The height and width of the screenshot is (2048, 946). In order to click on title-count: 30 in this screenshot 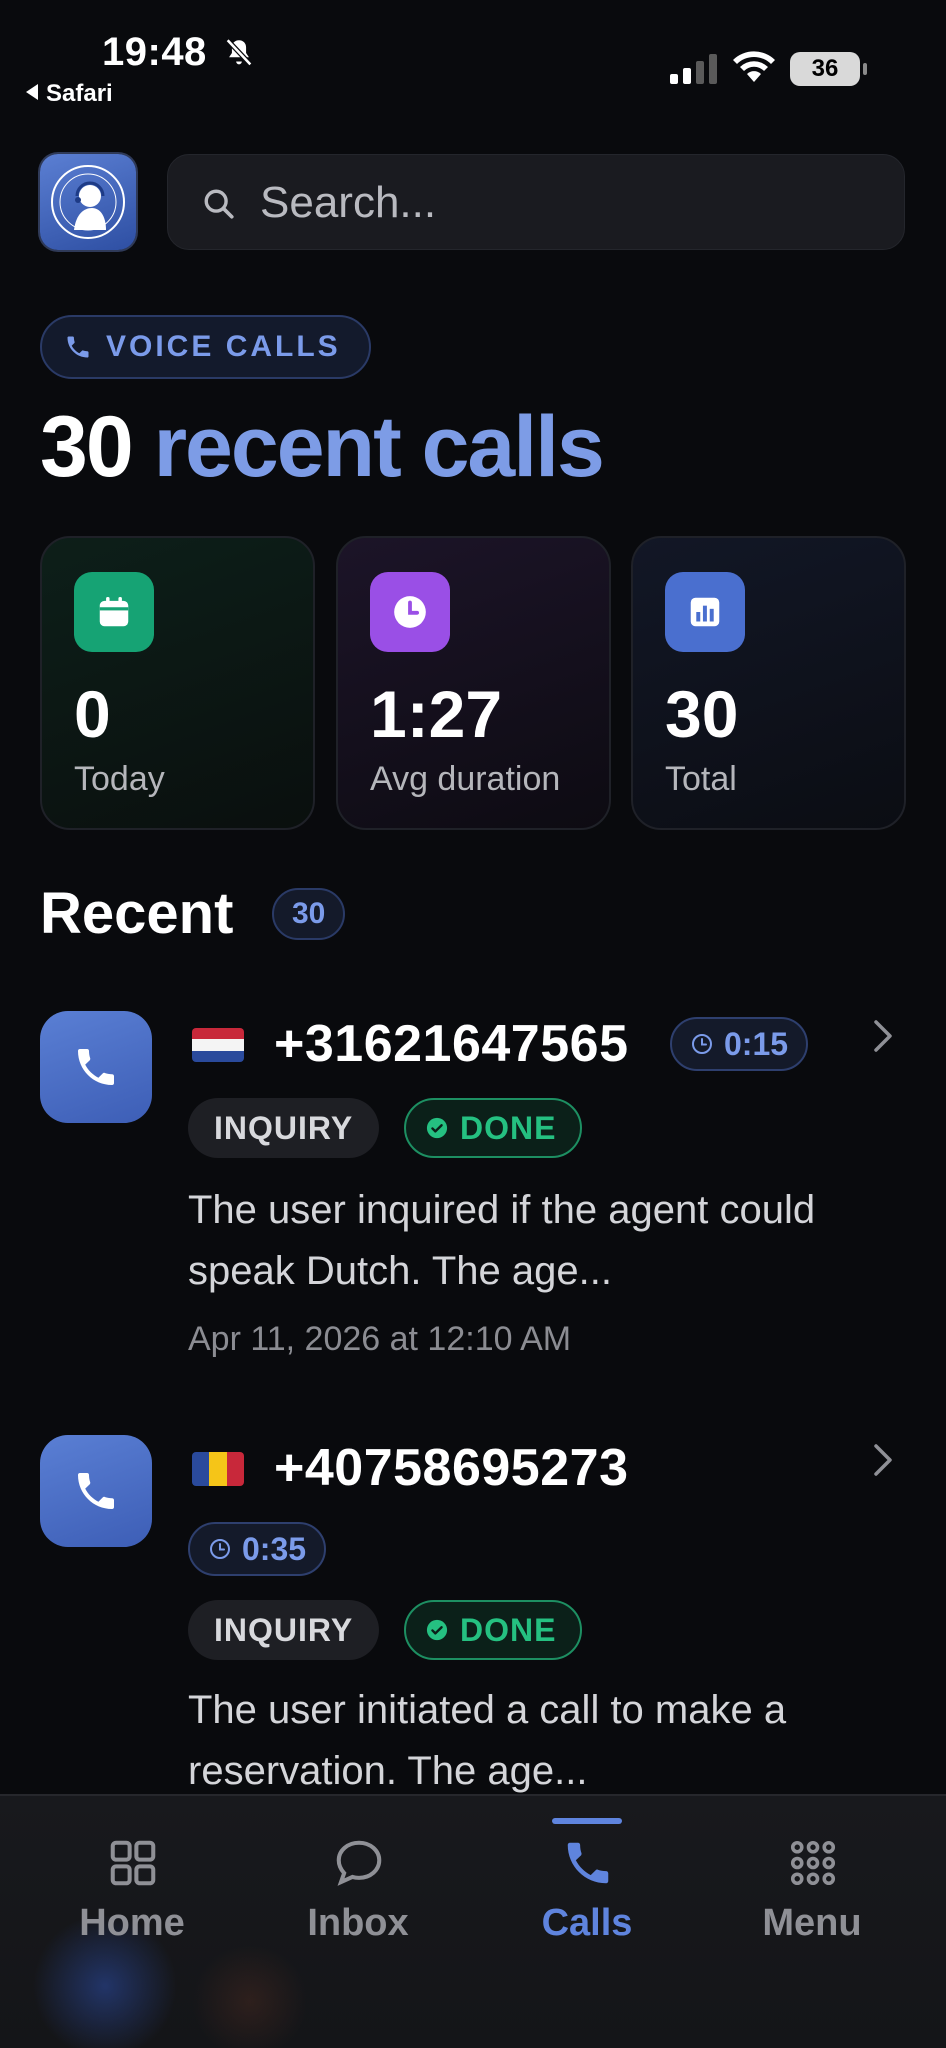, I will do `click(87, 447)`.